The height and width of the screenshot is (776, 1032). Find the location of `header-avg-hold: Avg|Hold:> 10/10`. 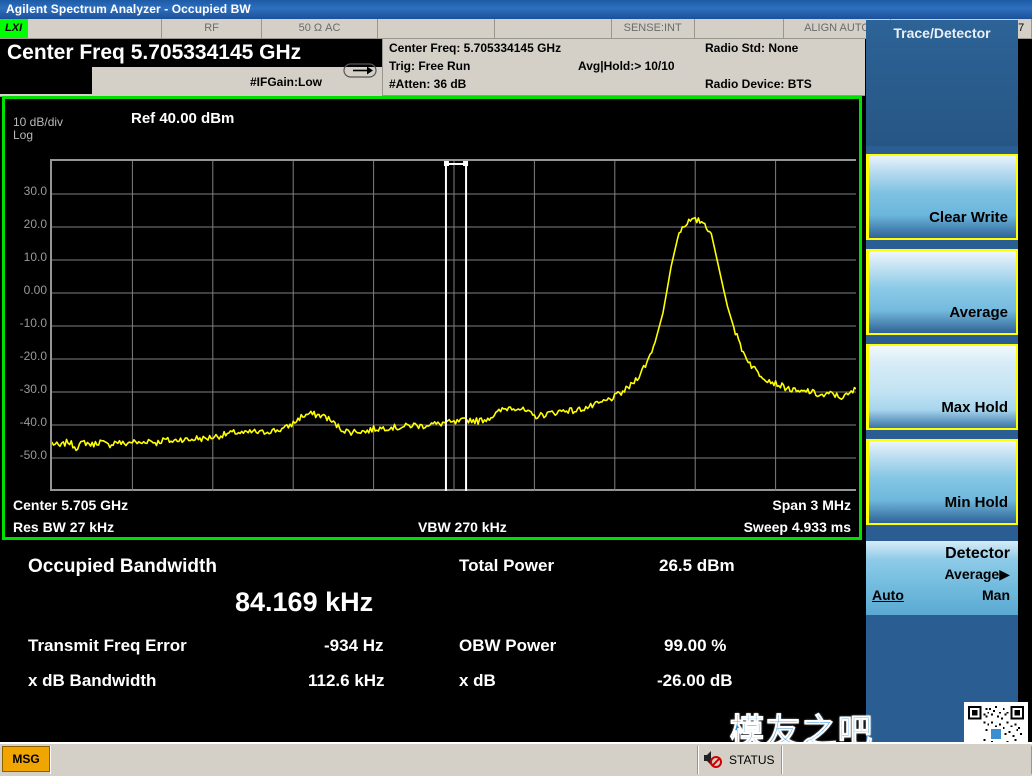

header-avg-hold: Avg|Hold:> 10/10 is located at coordinates (626, 66).